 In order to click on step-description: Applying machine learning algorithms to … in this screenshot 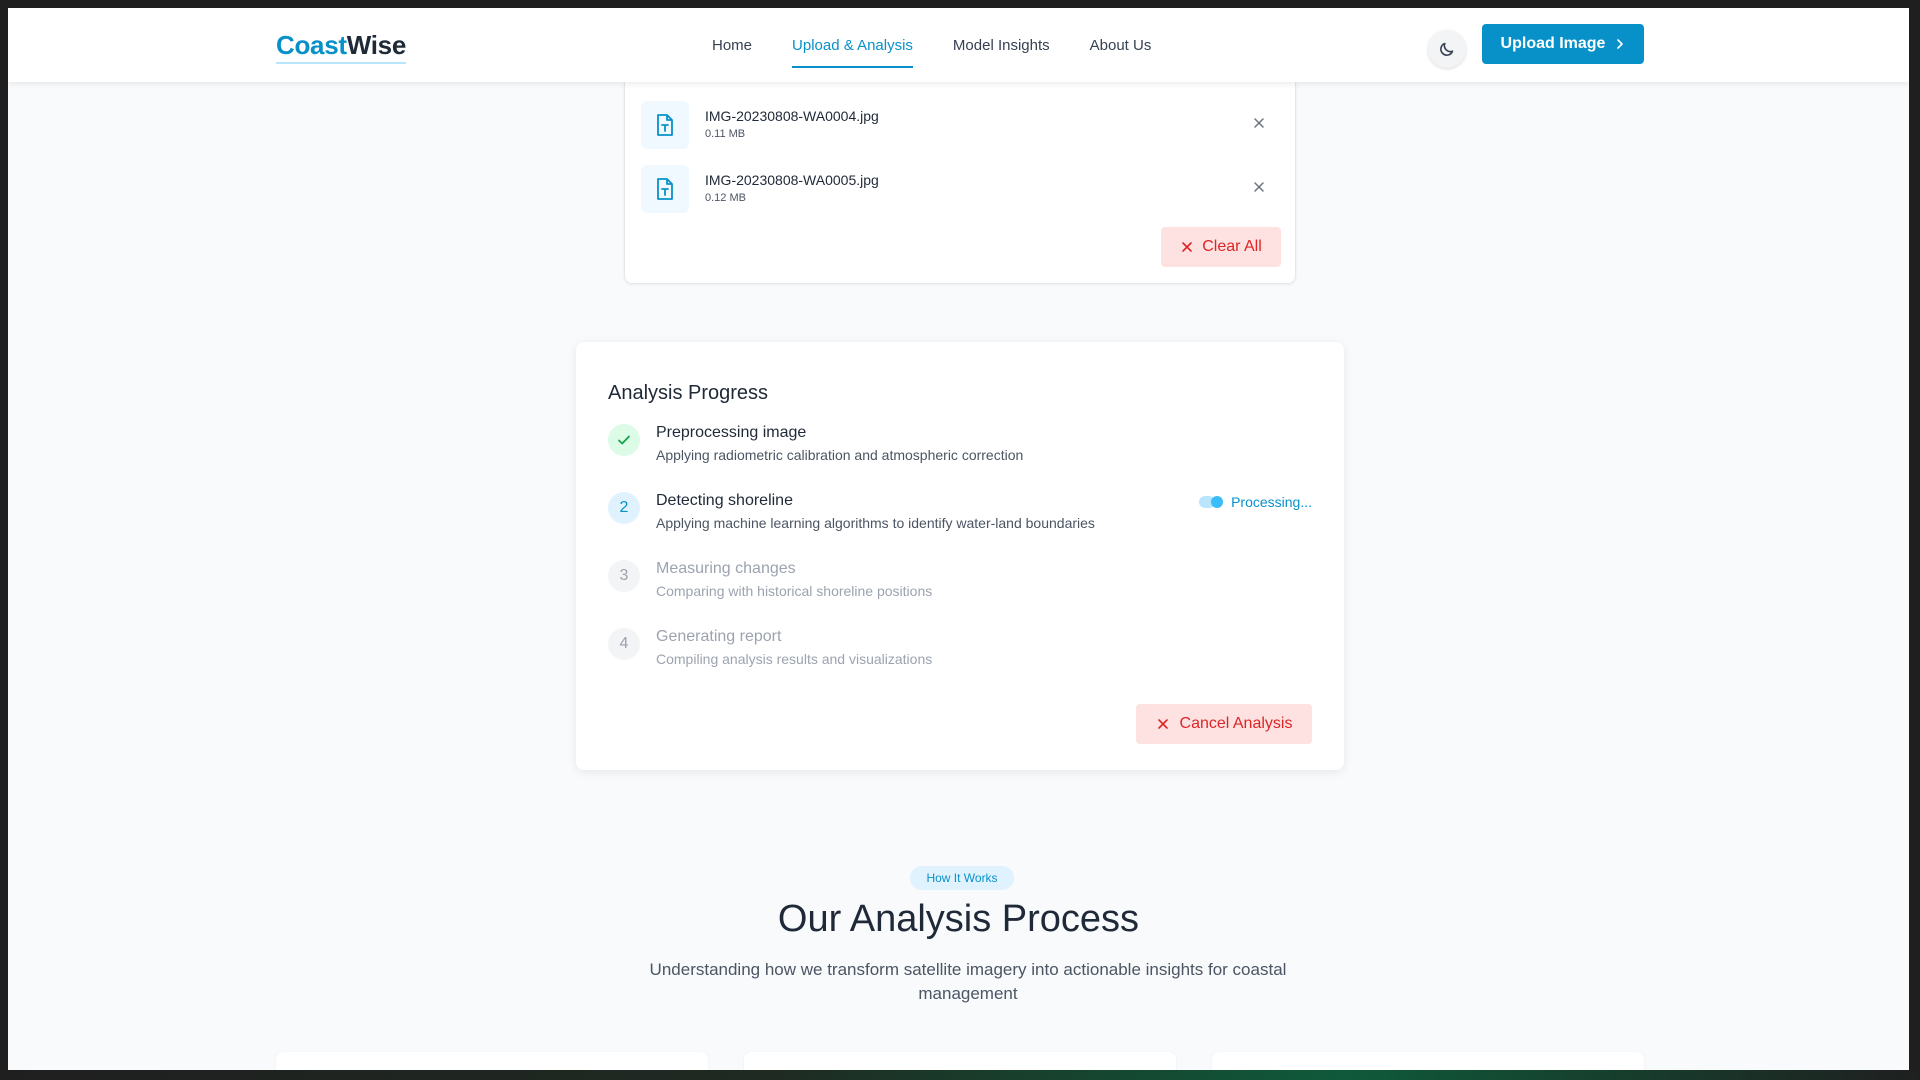, I will do `click(875, 523)`.